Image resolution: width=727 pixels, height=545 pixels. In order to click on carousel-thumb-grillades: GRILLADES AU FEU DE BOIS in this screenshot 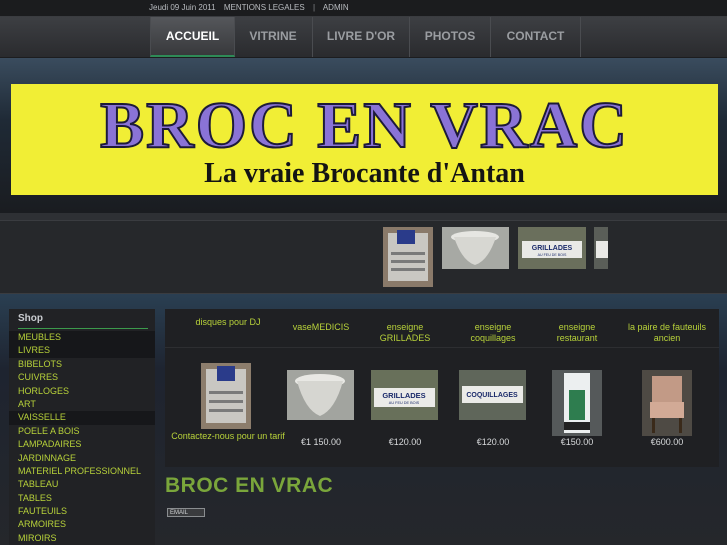, I will do `click(552, 248)`.